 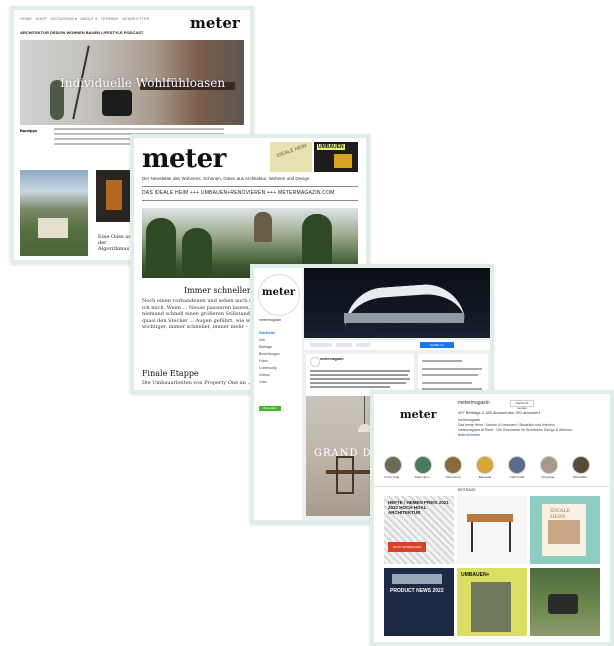 What do you see at coordinates (522, 405) in the screenshot?
I see `message-button: Nachricht senden` at bounding box center [522, 405].